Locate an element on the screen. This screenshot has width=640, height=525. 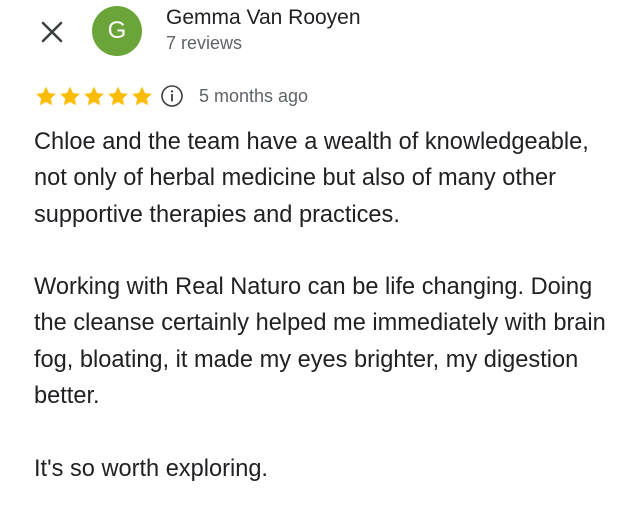
avatar-initial: G is located at coordinates (117, 30).